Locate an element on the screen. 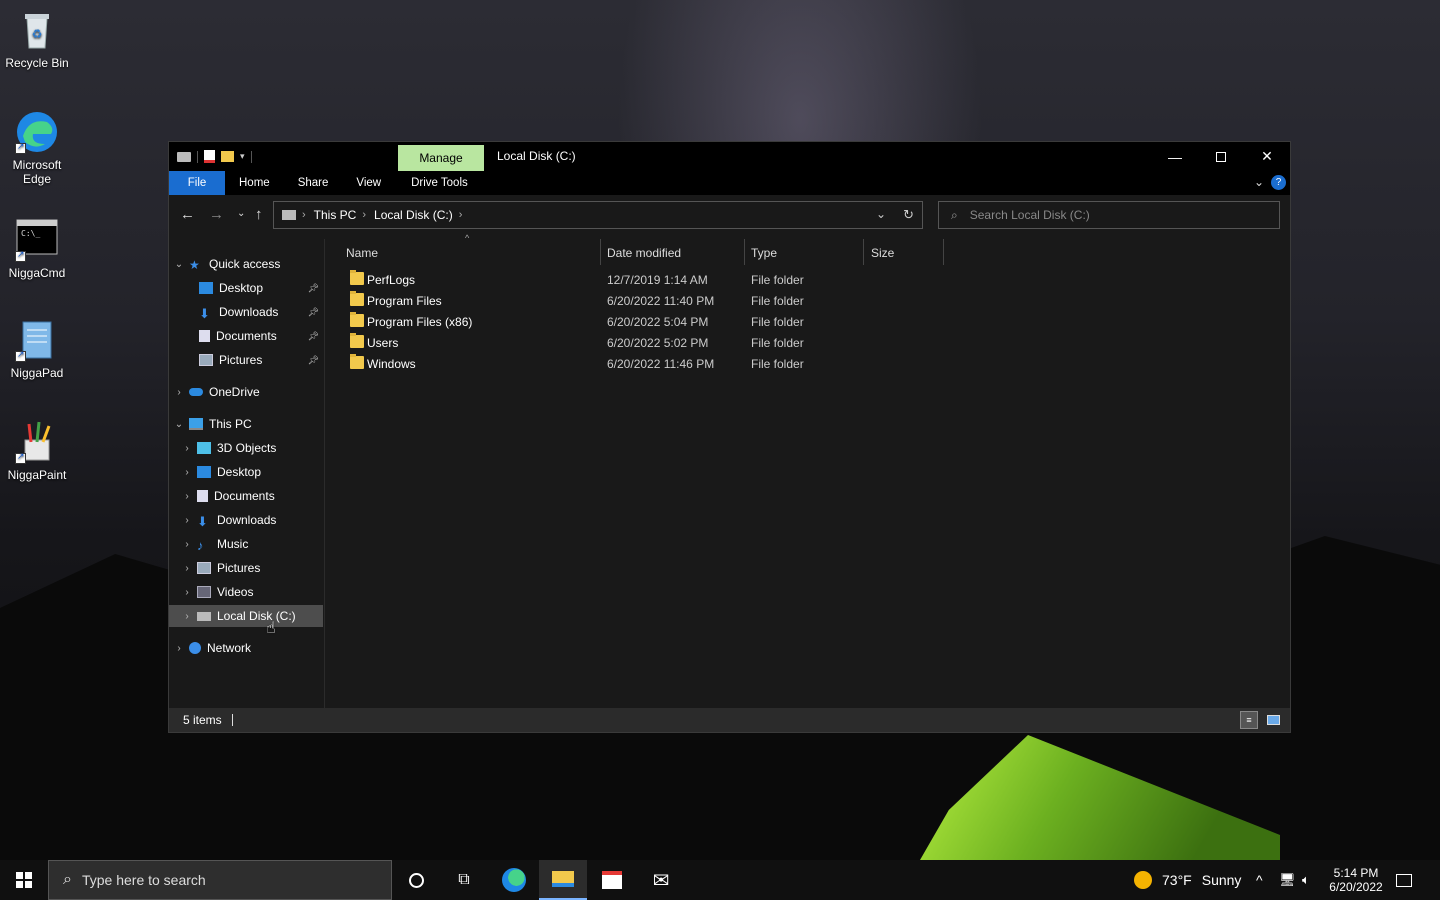 The width and height of the screenshot is (1440, 900). maximize-button is located at coordinates (1221, 156).